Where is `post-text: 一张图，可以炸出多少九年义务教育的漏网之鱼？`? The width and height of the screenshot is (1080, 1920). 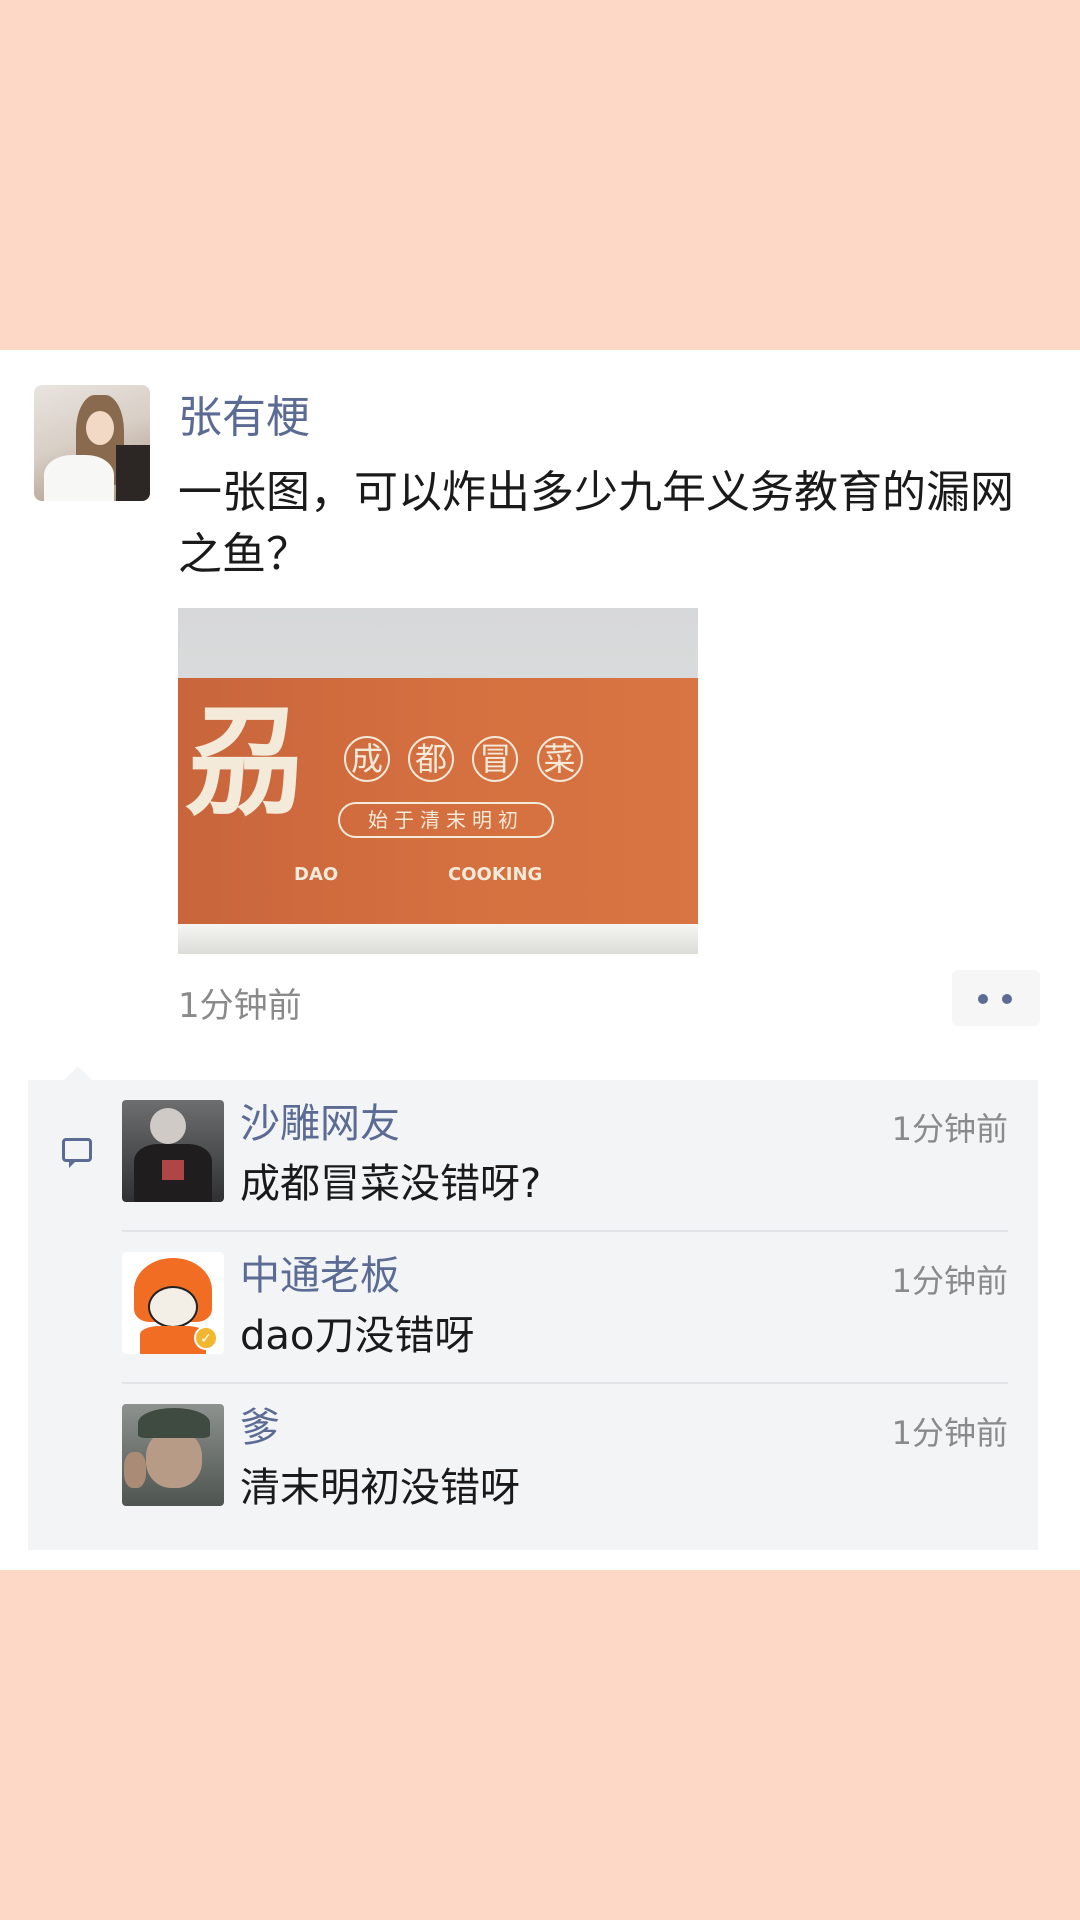
post-text: 一张图，可以炸出多少九年义务教育的漏网之鱼？ is located at coordinates (596, 523).